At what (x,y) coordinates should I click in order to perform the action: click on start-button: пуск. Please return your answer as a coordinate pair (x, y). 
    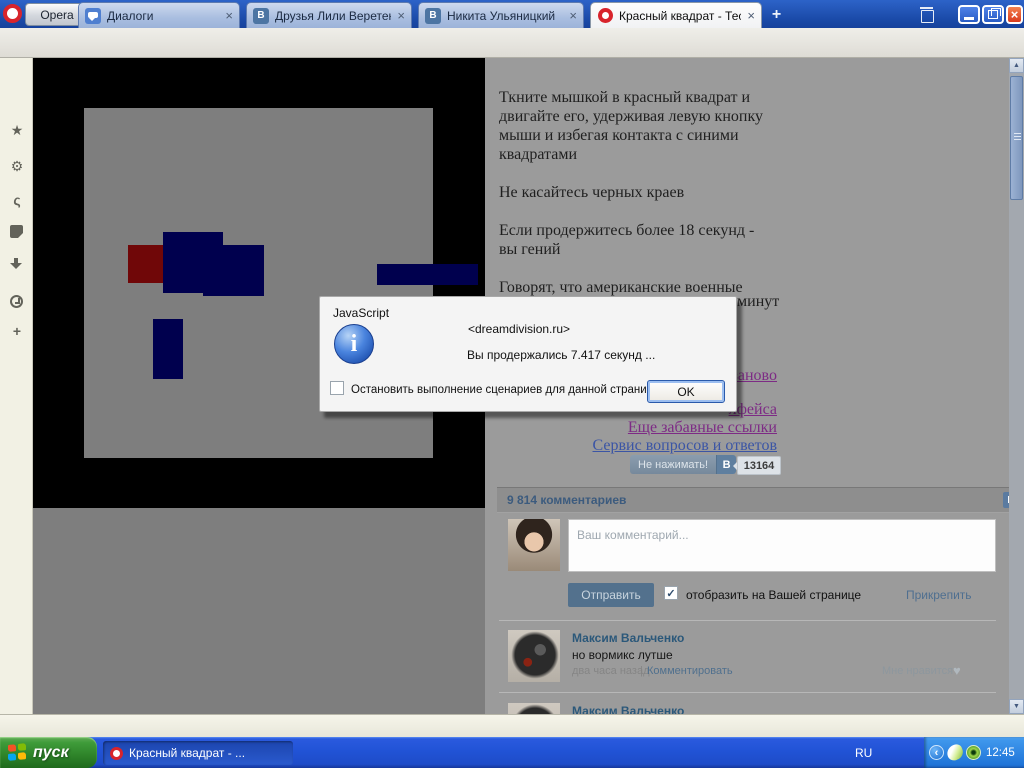
    Looking at the image, I should click on (48, 752).